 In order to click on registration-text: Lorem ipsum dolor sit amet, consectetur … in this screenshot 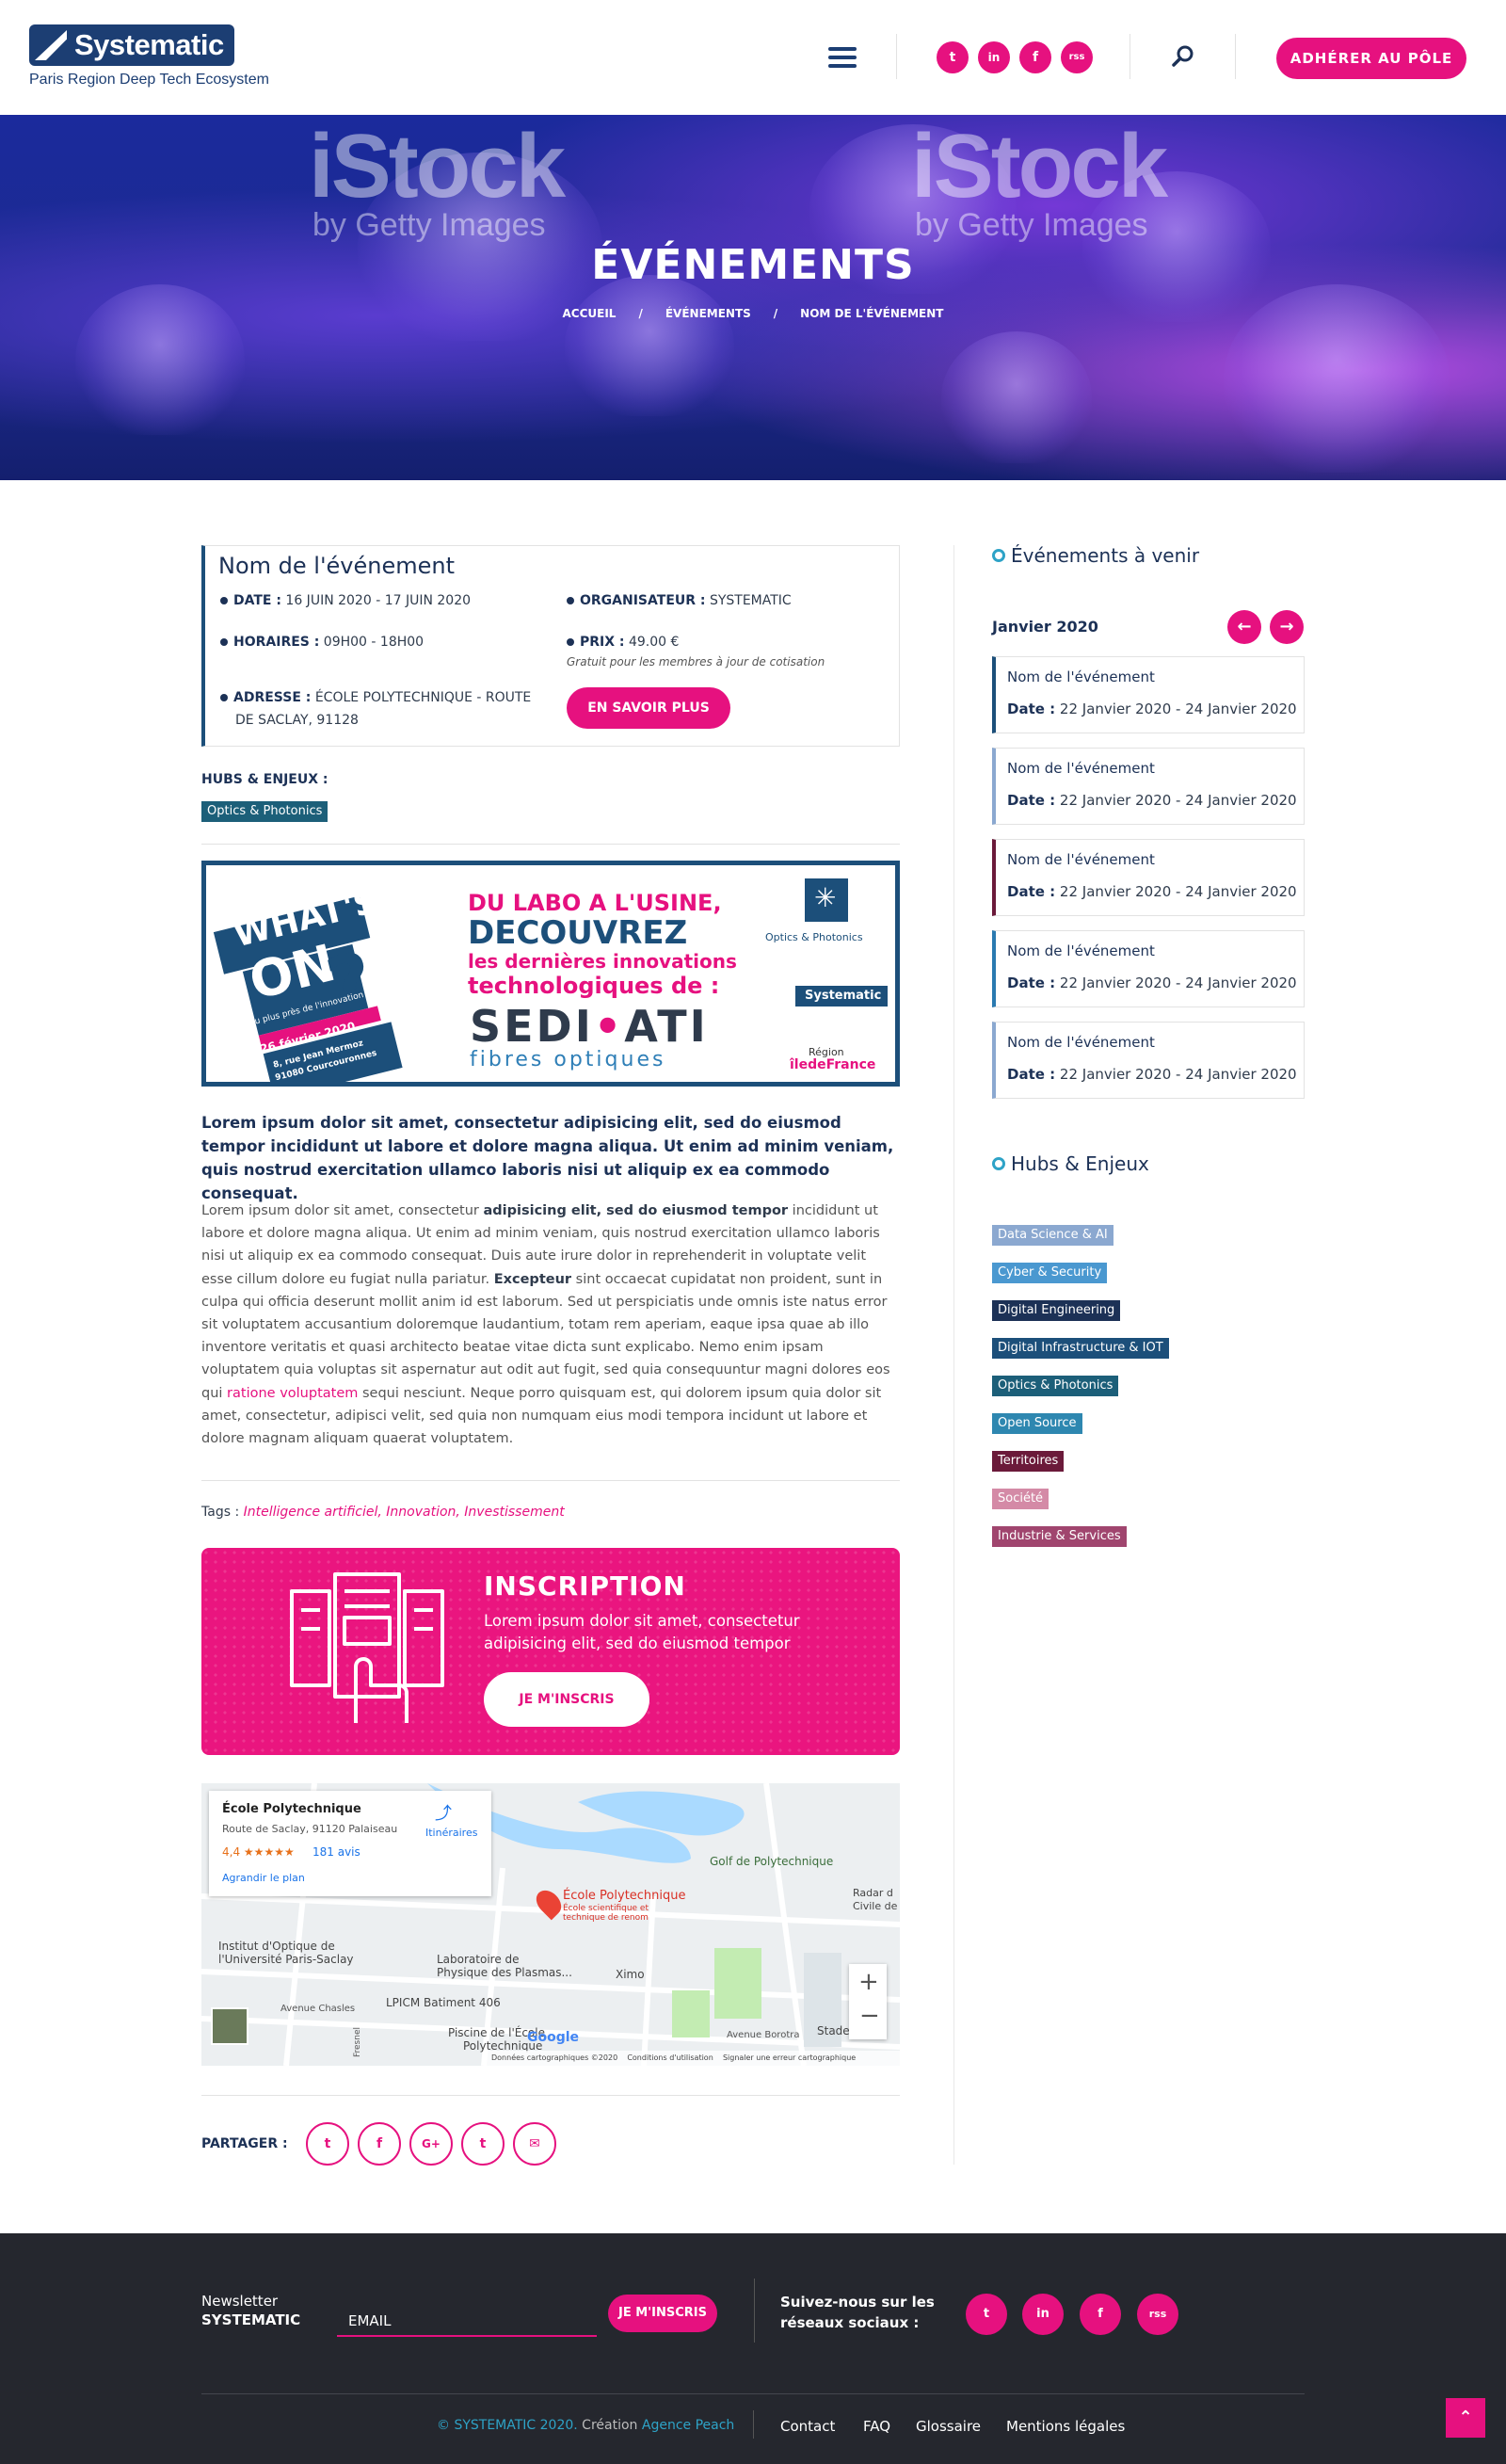, I will do `click(642, 1632)`.